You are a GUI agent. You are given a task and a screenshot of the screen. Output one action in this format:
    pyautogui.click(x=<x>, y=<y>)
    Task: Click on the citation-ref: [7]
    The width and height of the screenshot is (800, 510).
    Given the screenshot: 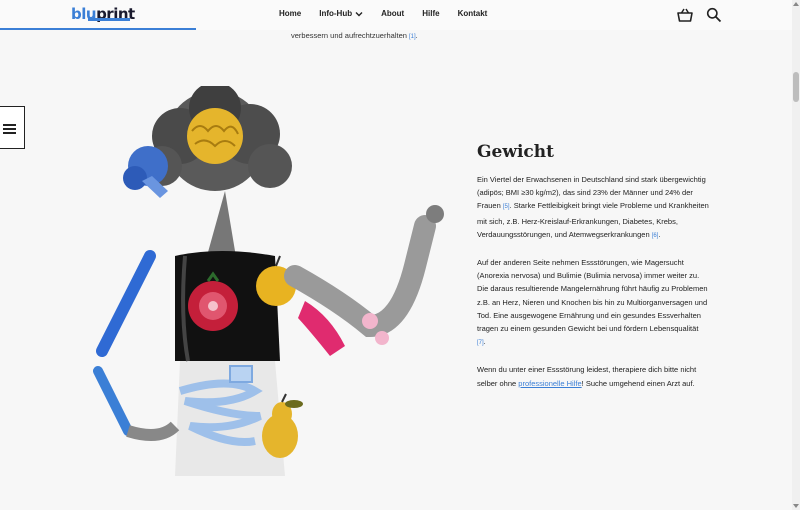 What is the action you would take?
    pyautogui.click(x=480, y=343)
    